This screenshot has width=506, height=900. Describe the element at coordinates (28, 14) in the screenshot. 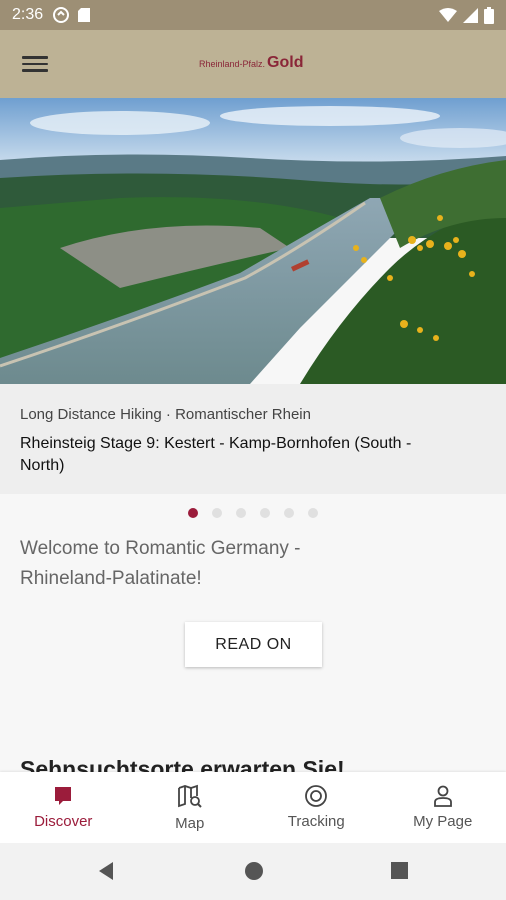

I see `status-time: 2:36` at that location.